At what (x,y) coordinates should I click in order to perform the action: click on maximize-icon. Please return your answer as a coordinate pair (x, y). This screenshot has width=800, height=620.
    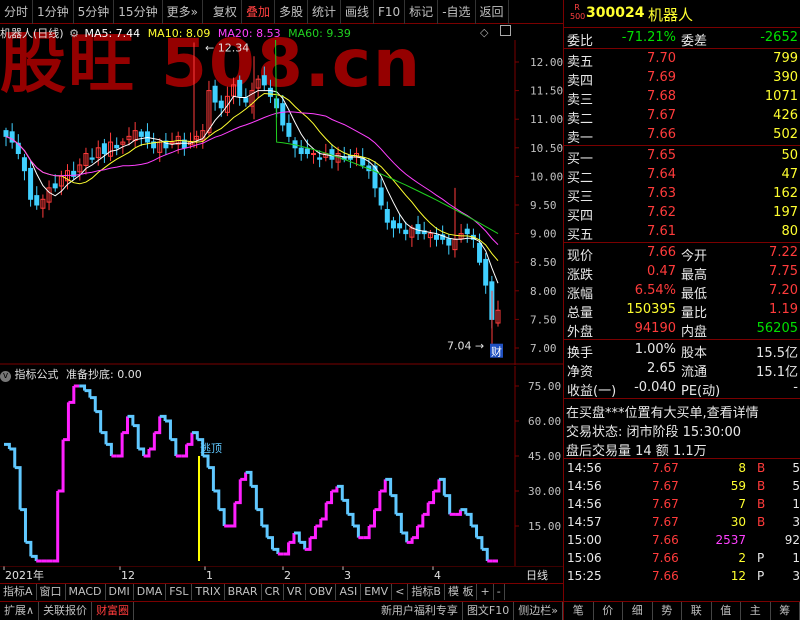
    Looking at the image, I should click on (505, 30).